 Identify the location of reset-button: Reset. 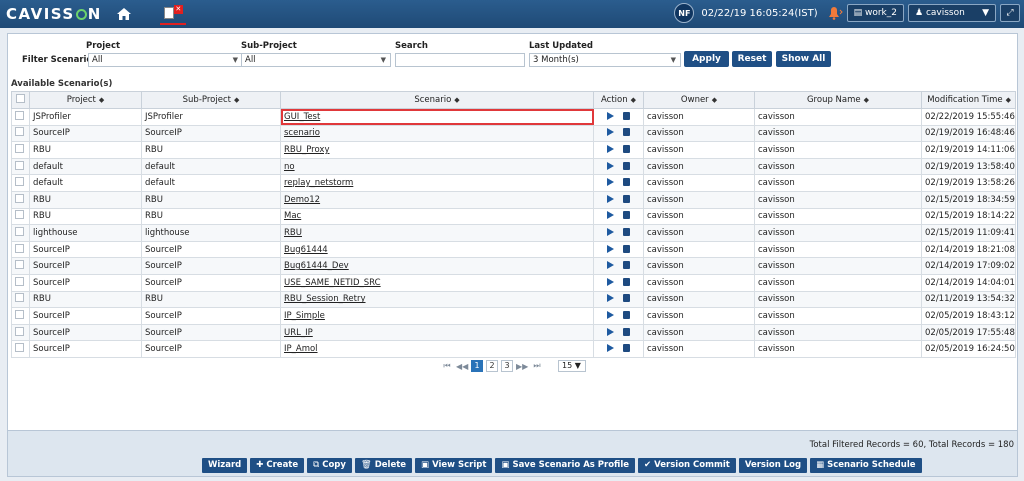
(752, 59).